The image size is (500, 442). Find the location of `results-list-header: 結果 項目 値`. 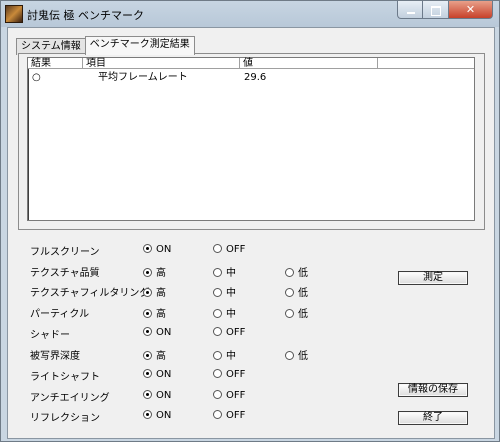

results-list-header: 結果 項目 値 is located at coordinates (251, 64).